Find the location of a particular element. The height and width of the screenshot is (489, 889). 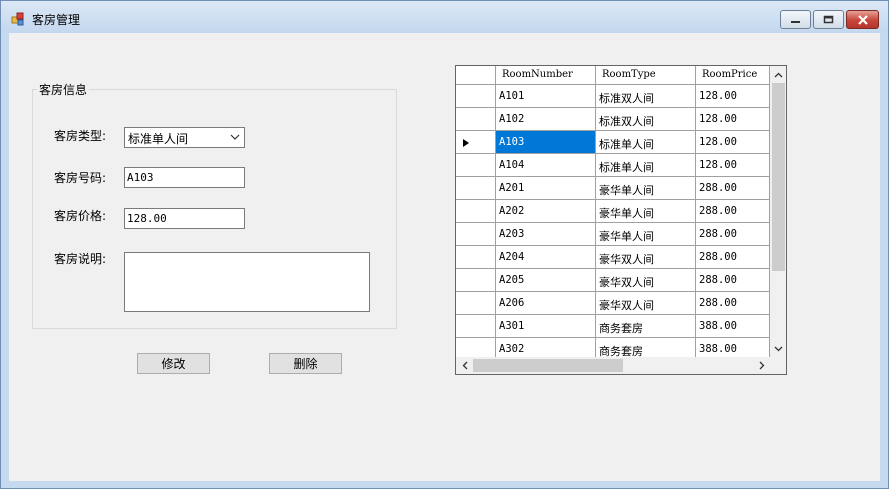

window-title: 客房管理 is located at coordinates (56, 20).